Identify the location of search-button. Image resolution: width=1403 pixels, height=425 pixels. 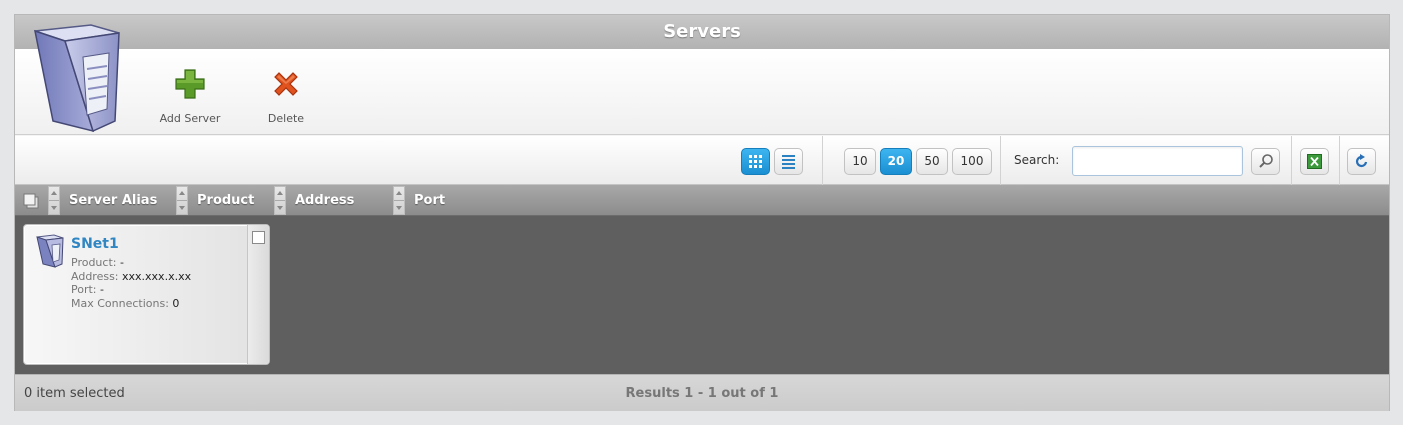
(1265, 161).